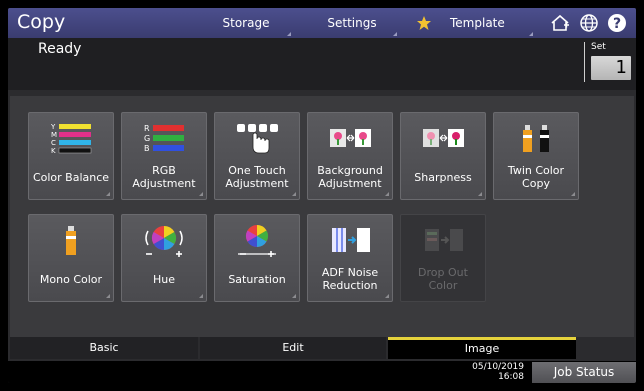  I want to click on storage-label: Storage, so click(246, 23).